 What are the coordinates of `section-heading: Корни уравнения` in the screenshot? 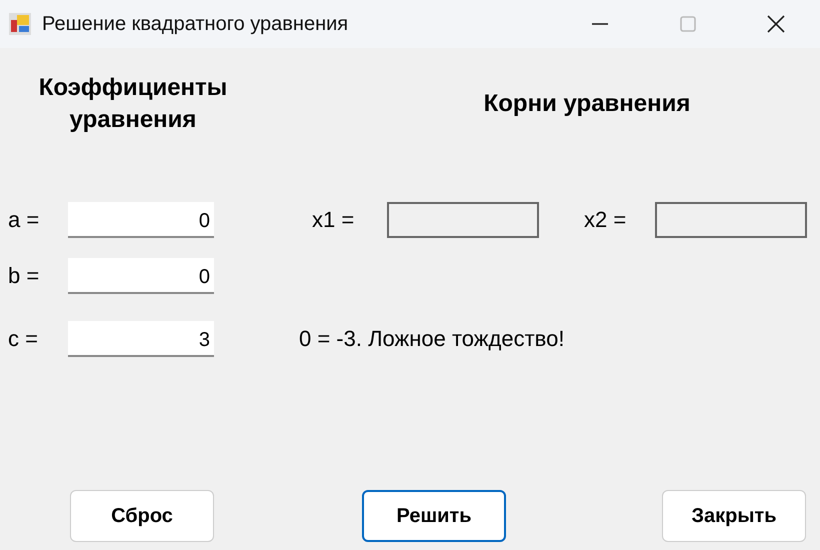 It's located at (587, 104).